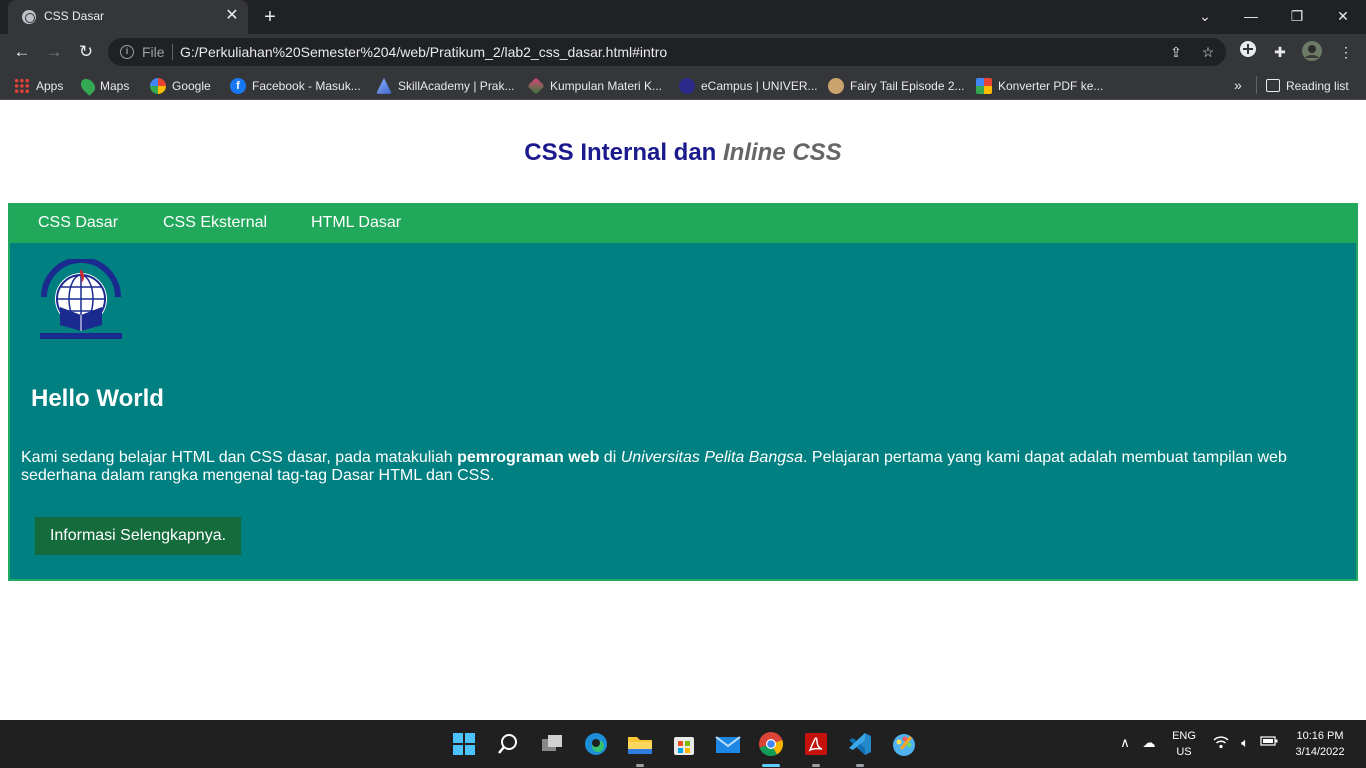  I want to click on browser-tab-bar: CSS Dasar ✕ + ⌄ — ❐ ✕, so click(683, 17).